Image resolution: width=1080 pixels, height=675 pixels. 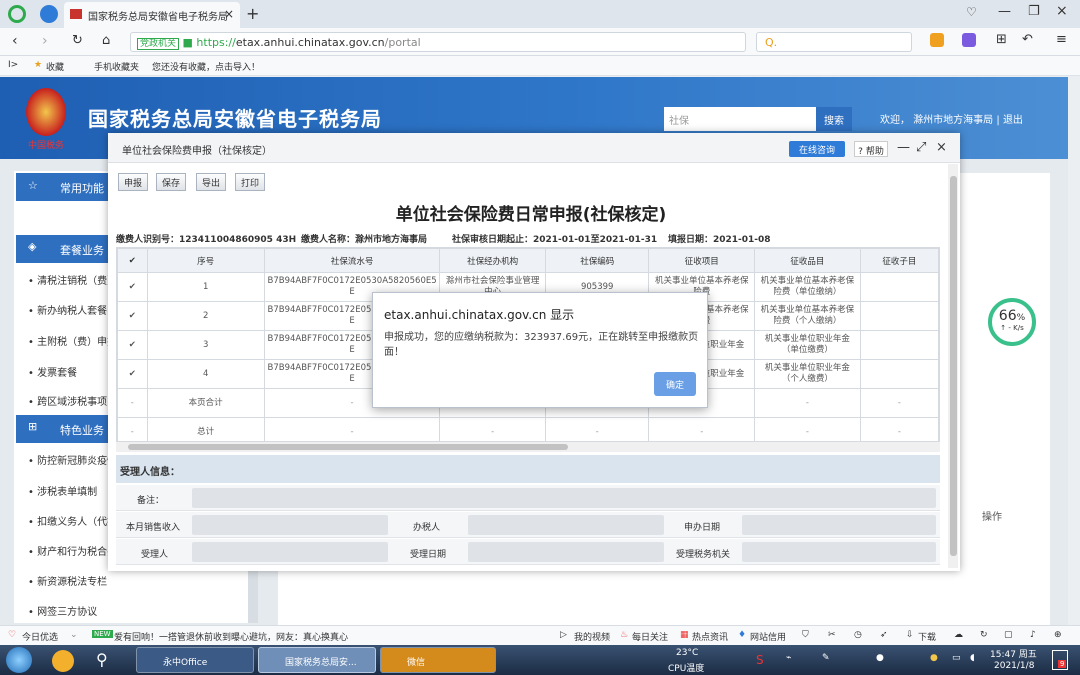 What do you see at coordinates (564, 498) in the screenshot?
I see `remark-input` at bounding box center [564, 498].